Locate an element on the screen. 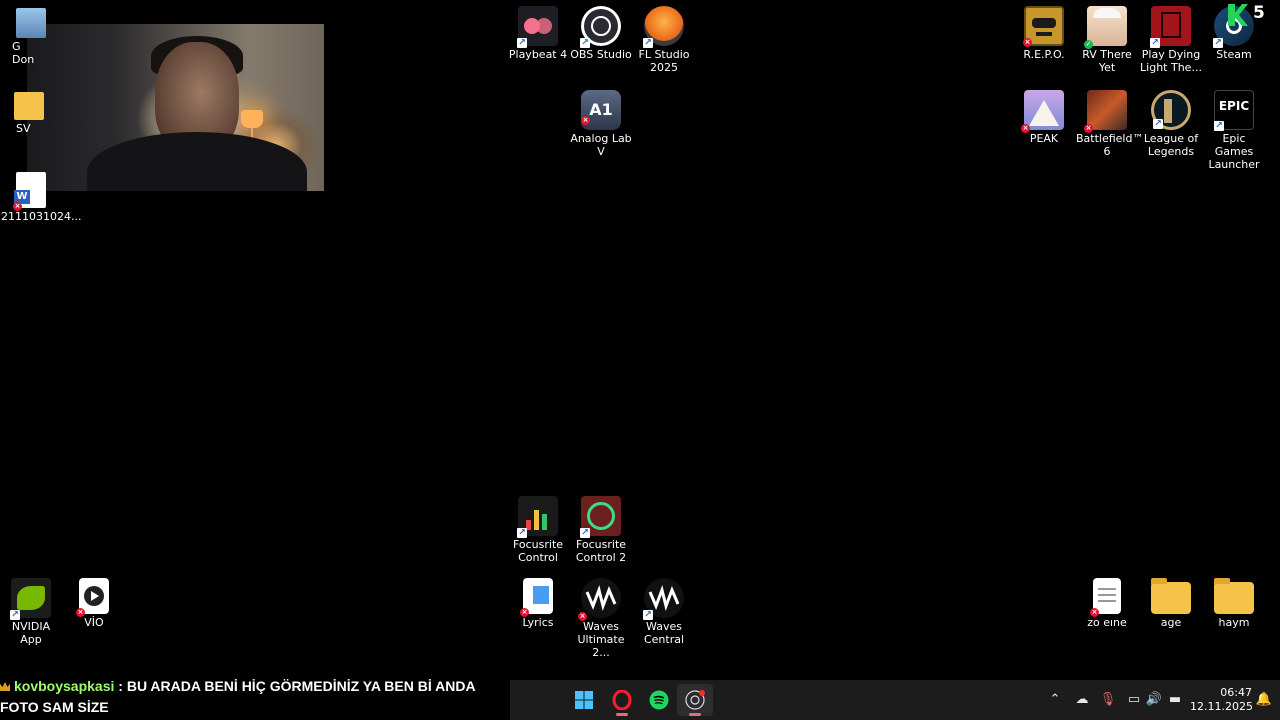 The height and width of the screenshot is (720, 1280). peak-game-icon: × is located at coordinates (1042, 111).